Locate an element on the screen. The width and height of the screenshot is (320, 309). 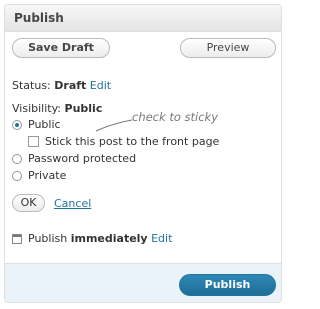
schedule-label: Publish is located at coordinates (48, 238).